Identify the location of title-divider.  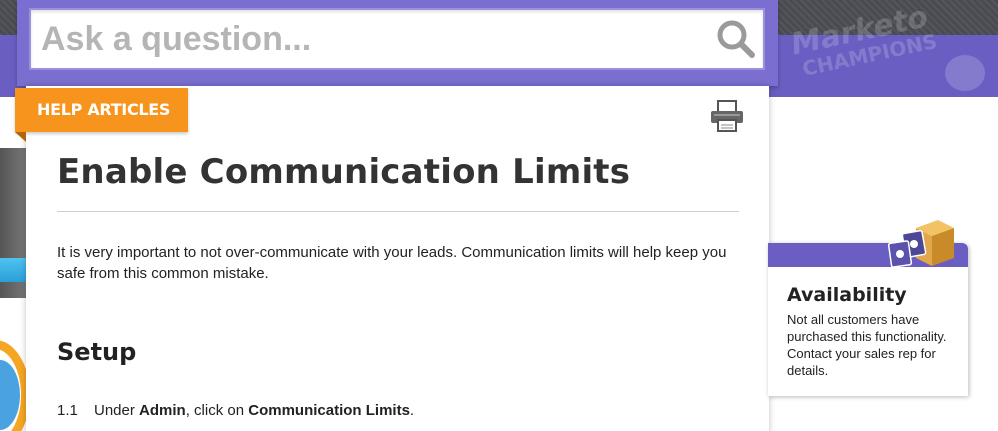
(398, 211).